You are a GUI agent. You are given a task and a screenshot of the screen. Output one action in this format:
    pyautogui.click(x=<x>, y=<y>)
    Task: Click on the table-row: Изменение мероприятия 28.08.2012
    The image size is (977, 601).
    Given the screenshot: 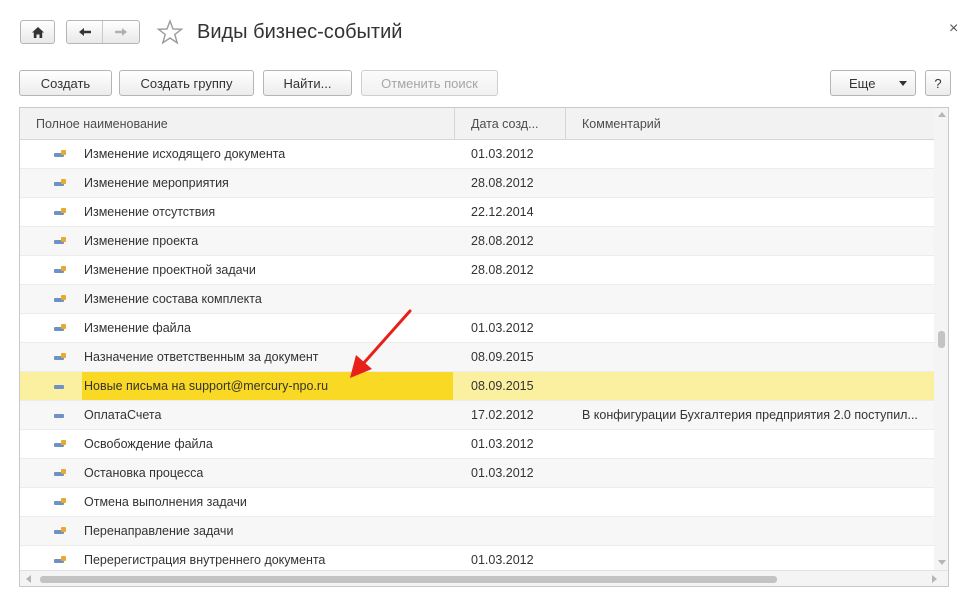 What is the action you would take?
    pyautogui.click(x=477, y=183)
    